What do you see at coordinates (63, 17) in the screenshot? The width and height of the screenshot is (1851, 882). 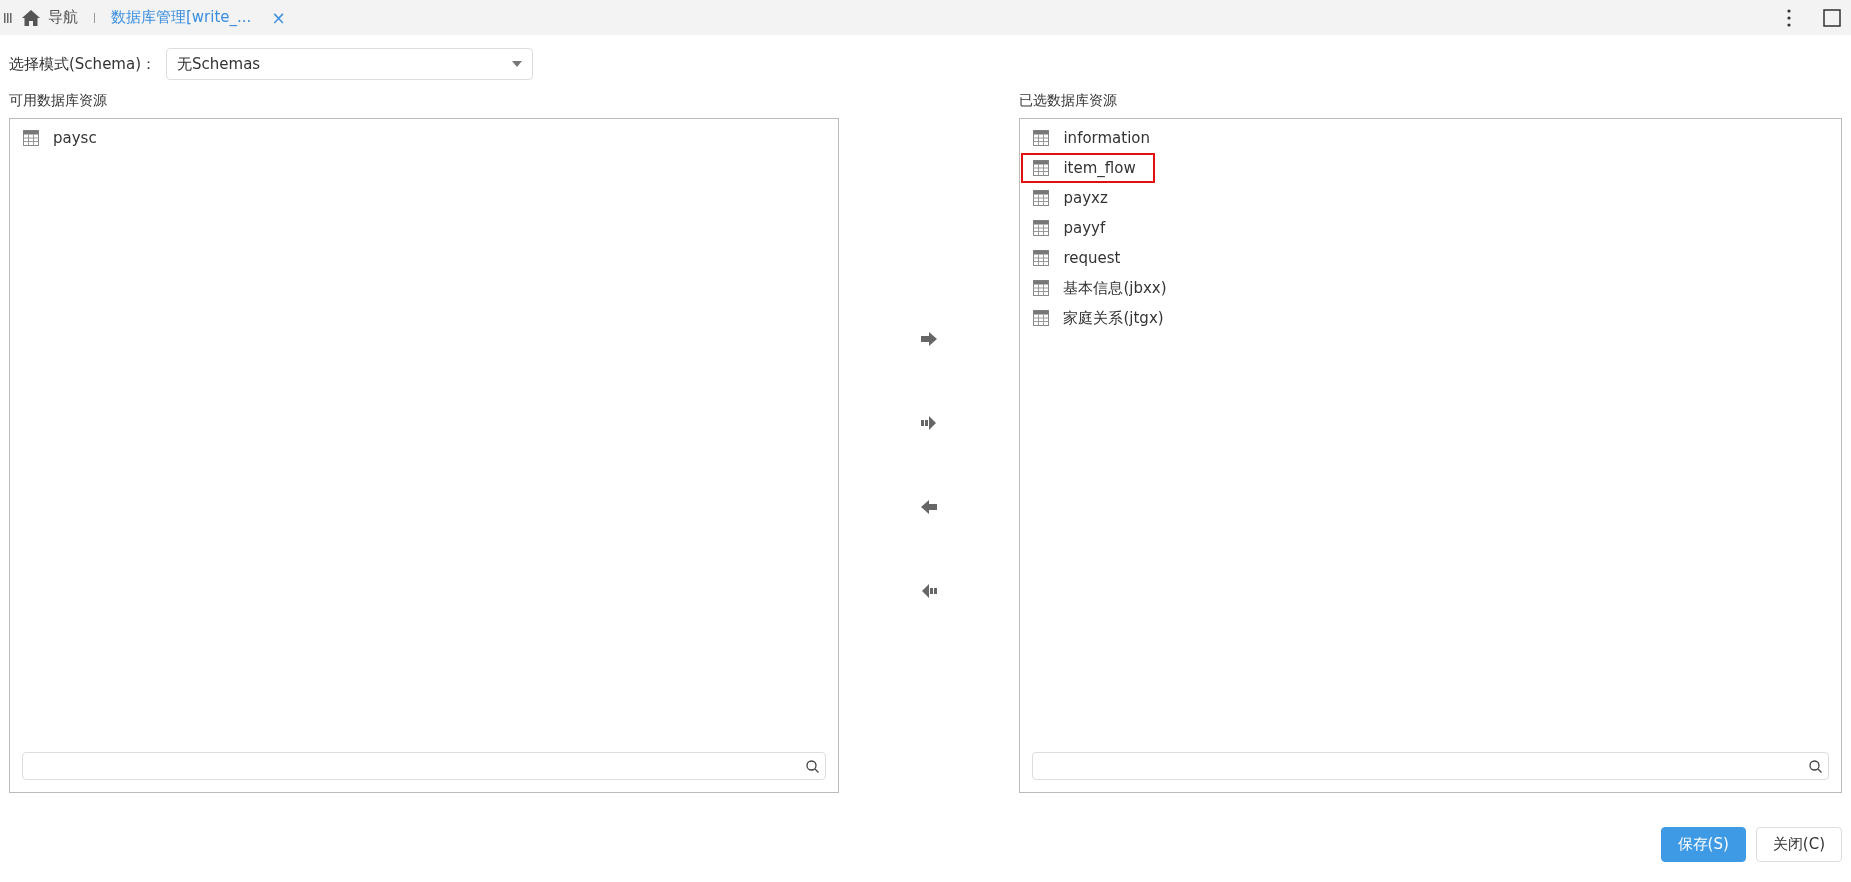 I see `tab-label: 导航` at bounding box center [63, 17].